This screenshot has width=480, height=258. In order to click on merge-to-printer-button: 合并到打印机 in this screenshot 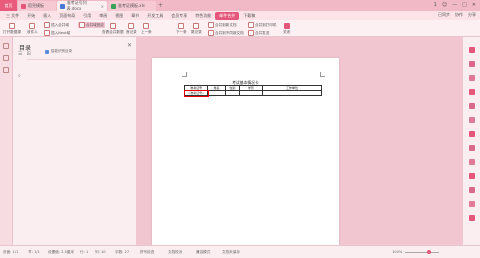, I will do `click(262, 25)`.